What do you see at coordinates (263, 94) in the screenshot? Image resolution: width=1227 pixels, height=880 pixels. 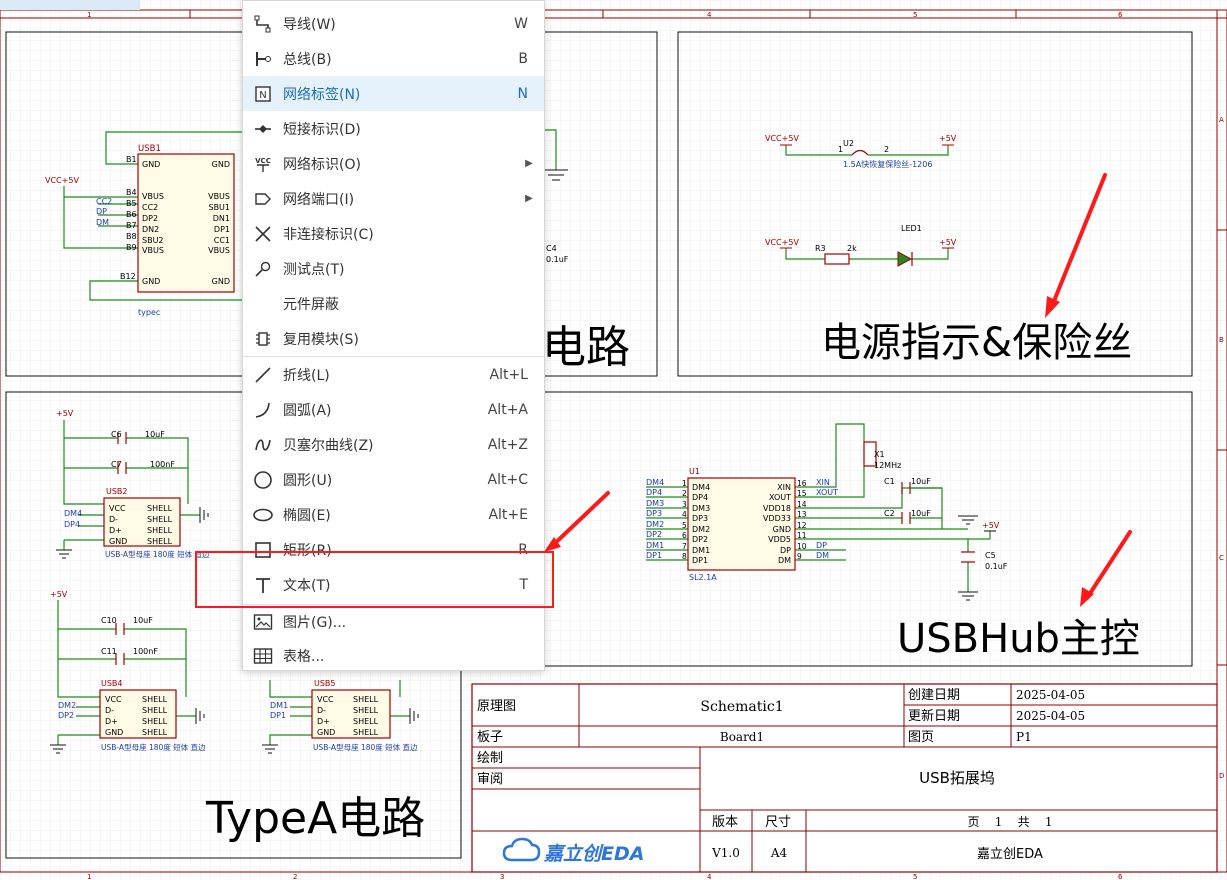 I see `net-label-icon: N` at bounding box center [263, 94].